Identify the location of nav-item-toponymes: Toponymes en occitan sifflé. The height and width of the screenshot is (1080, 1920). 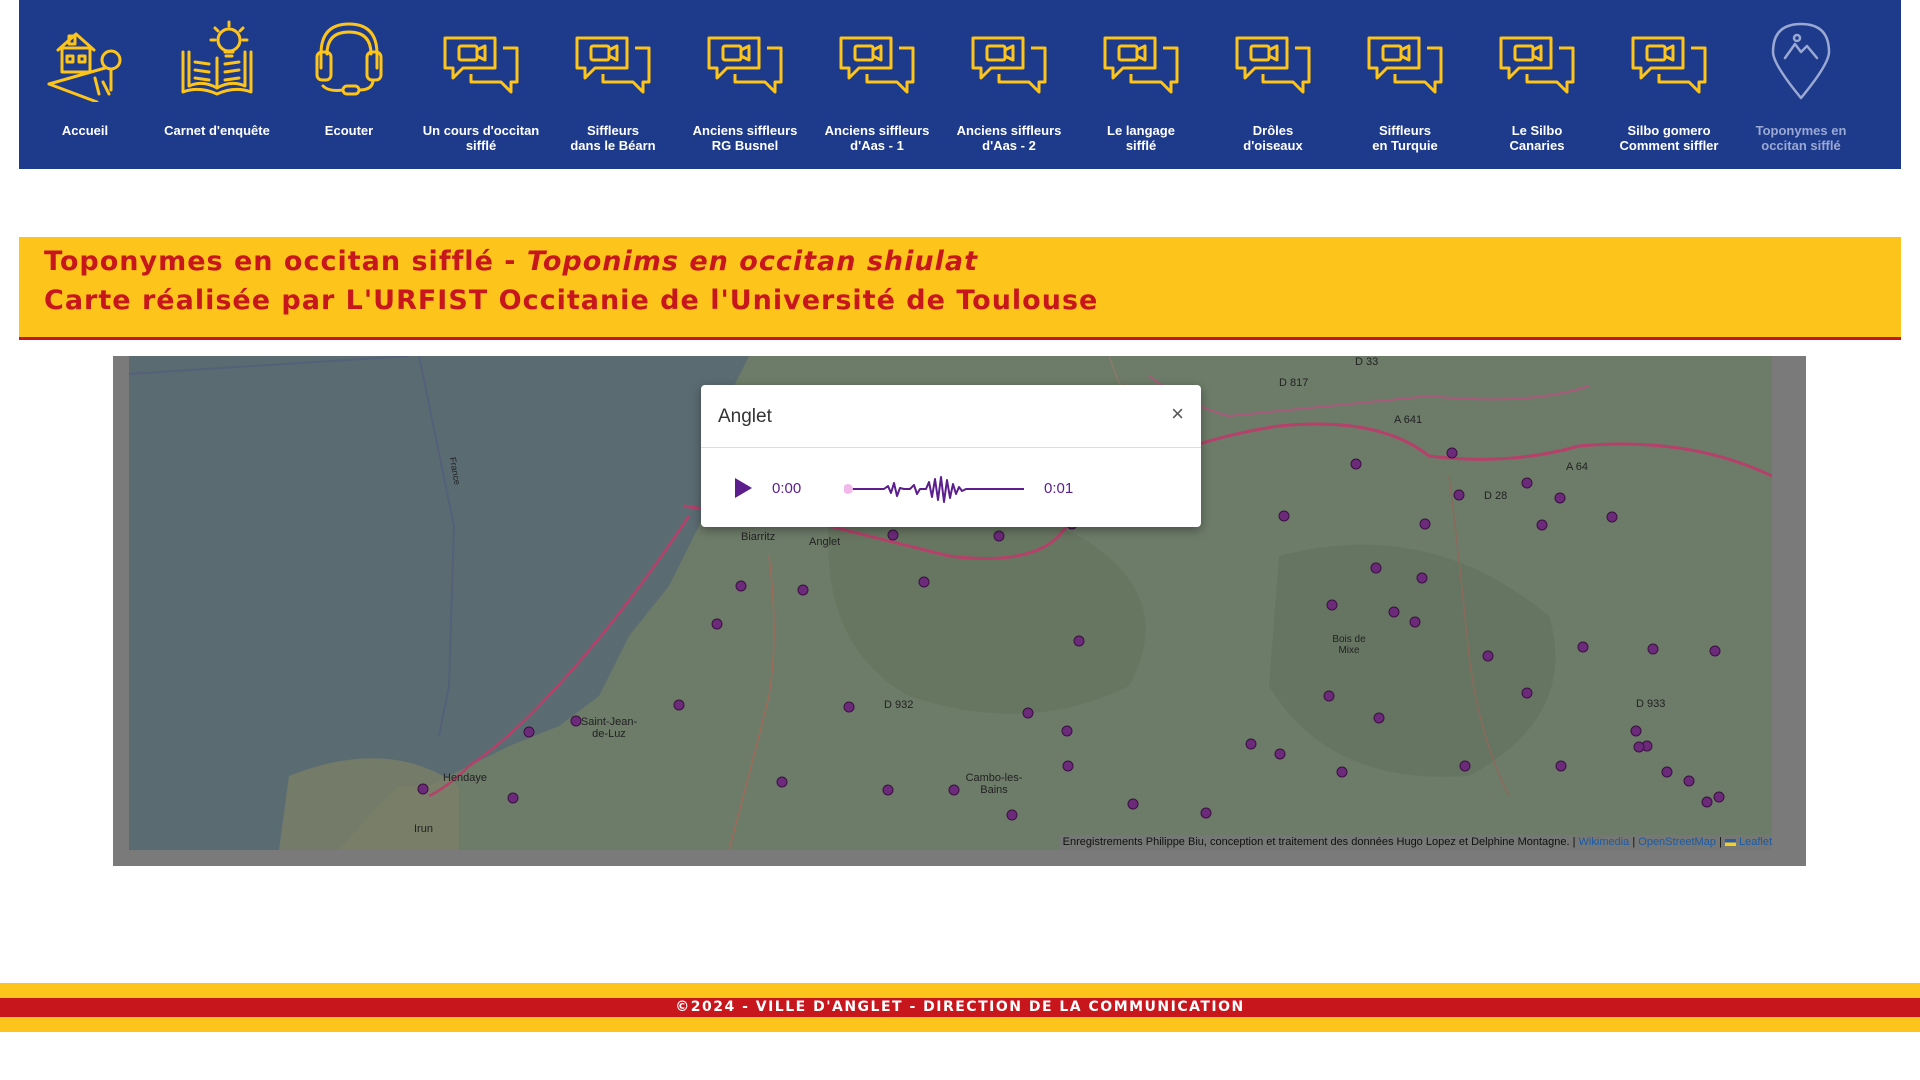
(1801, 84).